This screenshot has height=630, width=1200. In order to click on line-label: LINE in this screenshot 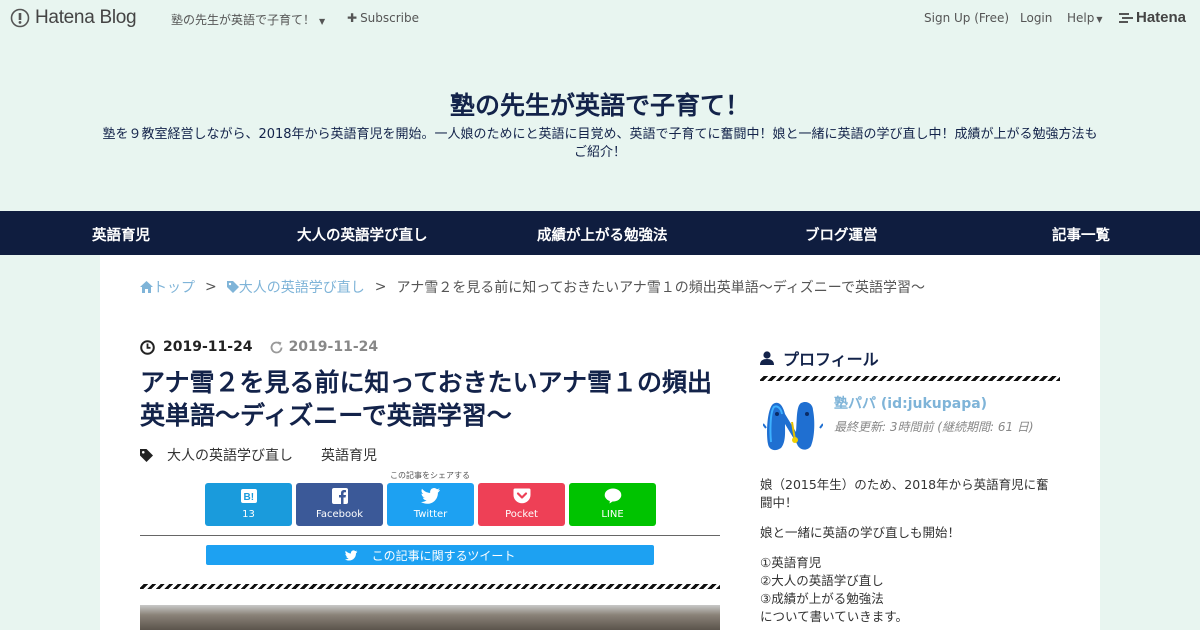, I will do `click(612, 514)`.